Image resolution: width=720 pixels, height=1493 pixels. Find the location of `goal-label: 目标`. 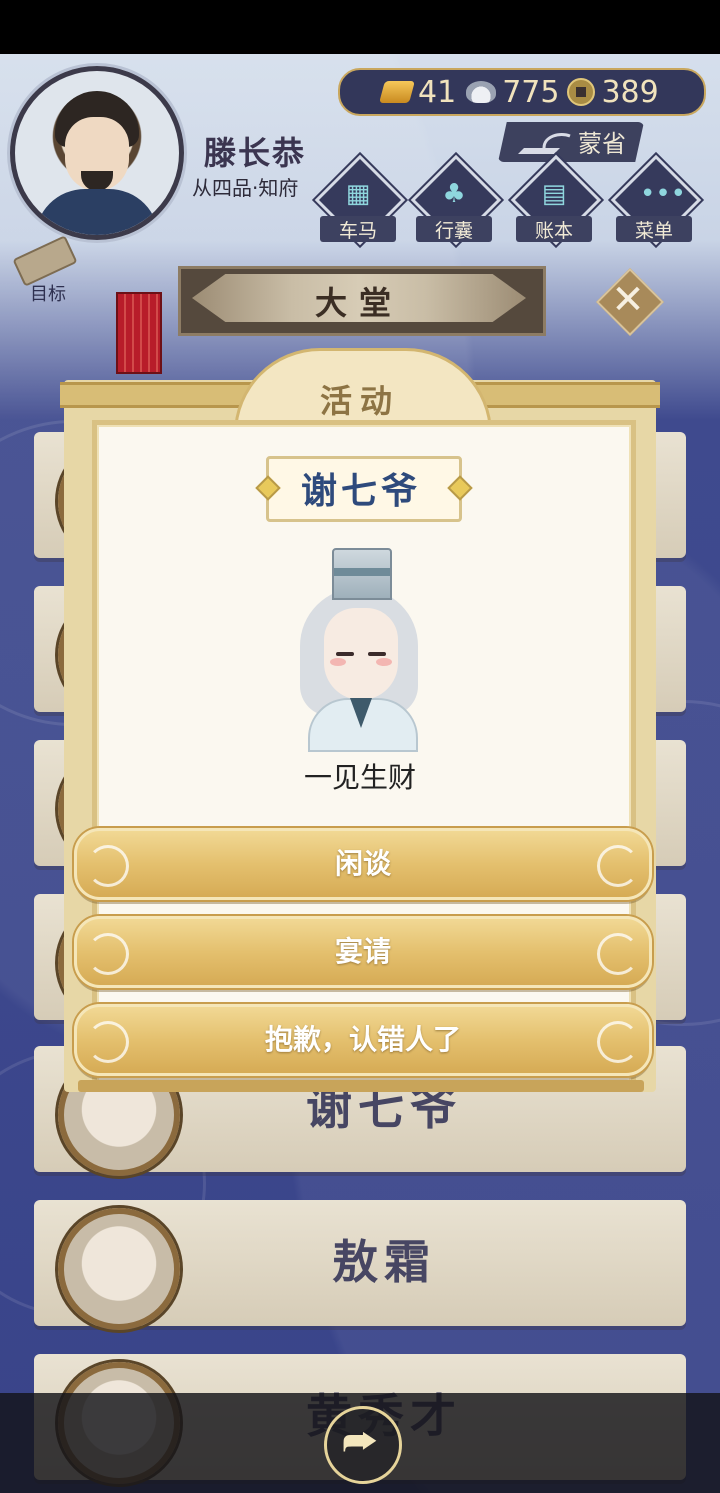

goal-label: 目标 is located at coordinates (48, 294).